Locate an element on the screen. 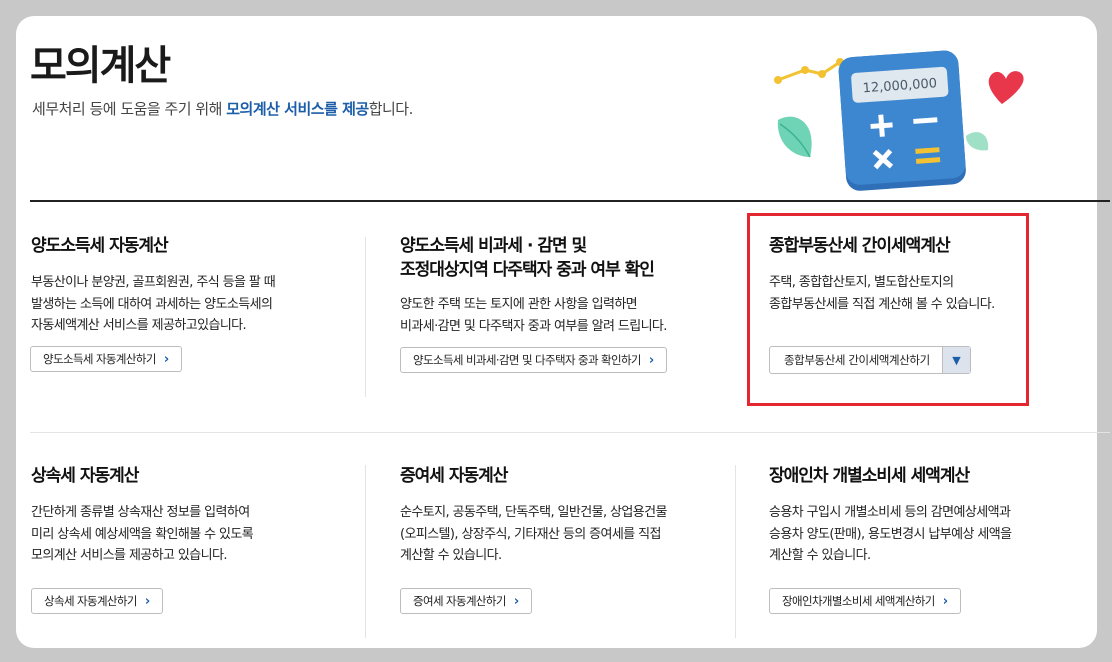  header-divider is located at coordinates (570, 201).